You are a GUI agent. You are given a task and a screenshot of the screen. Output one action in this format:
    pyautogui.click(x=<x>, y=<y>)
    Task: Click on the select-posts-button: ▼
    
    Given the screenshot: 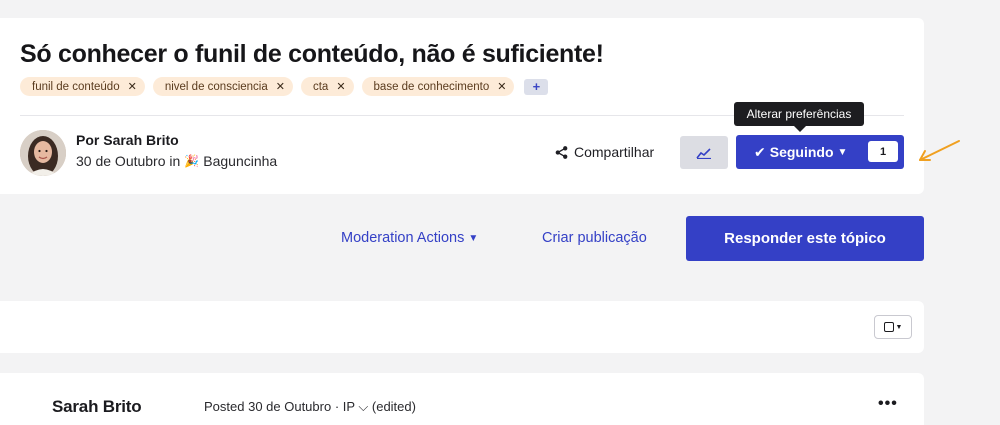 What is the action you would take?
    pyautogui.click(x=893, y=327)
    